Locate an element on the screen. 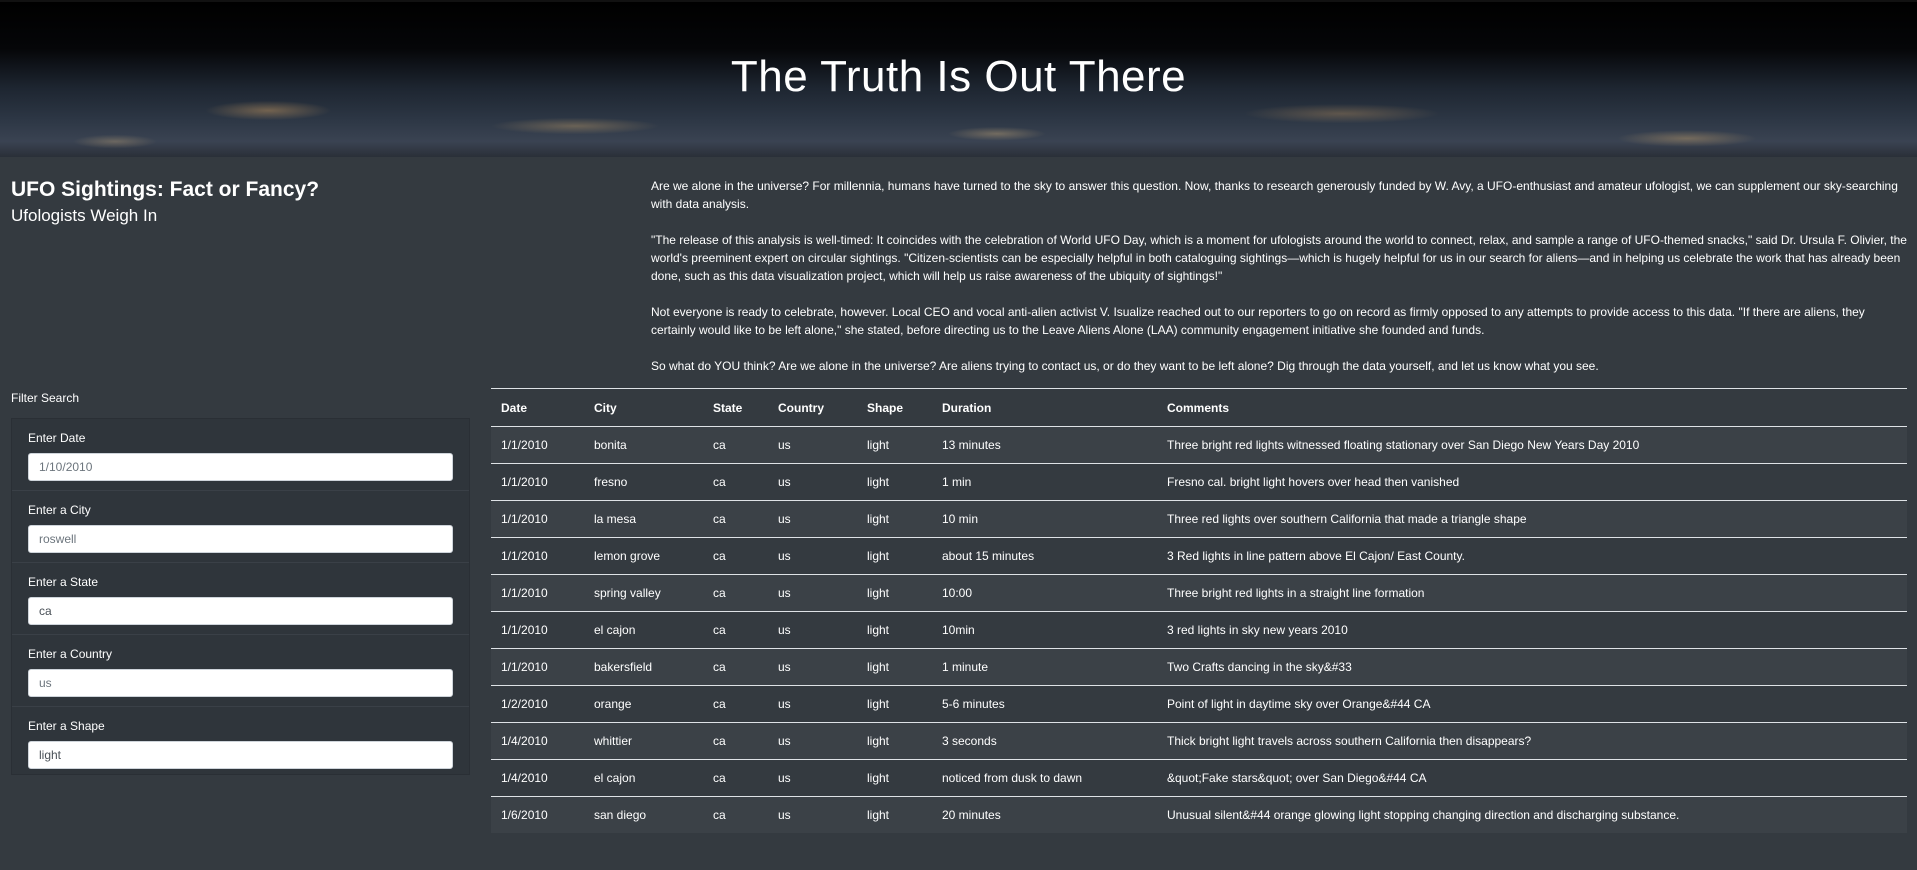 The height and width of the screenshot is (870, 1917). column-header-comments: Comments is located at coordinates (1532, 407).